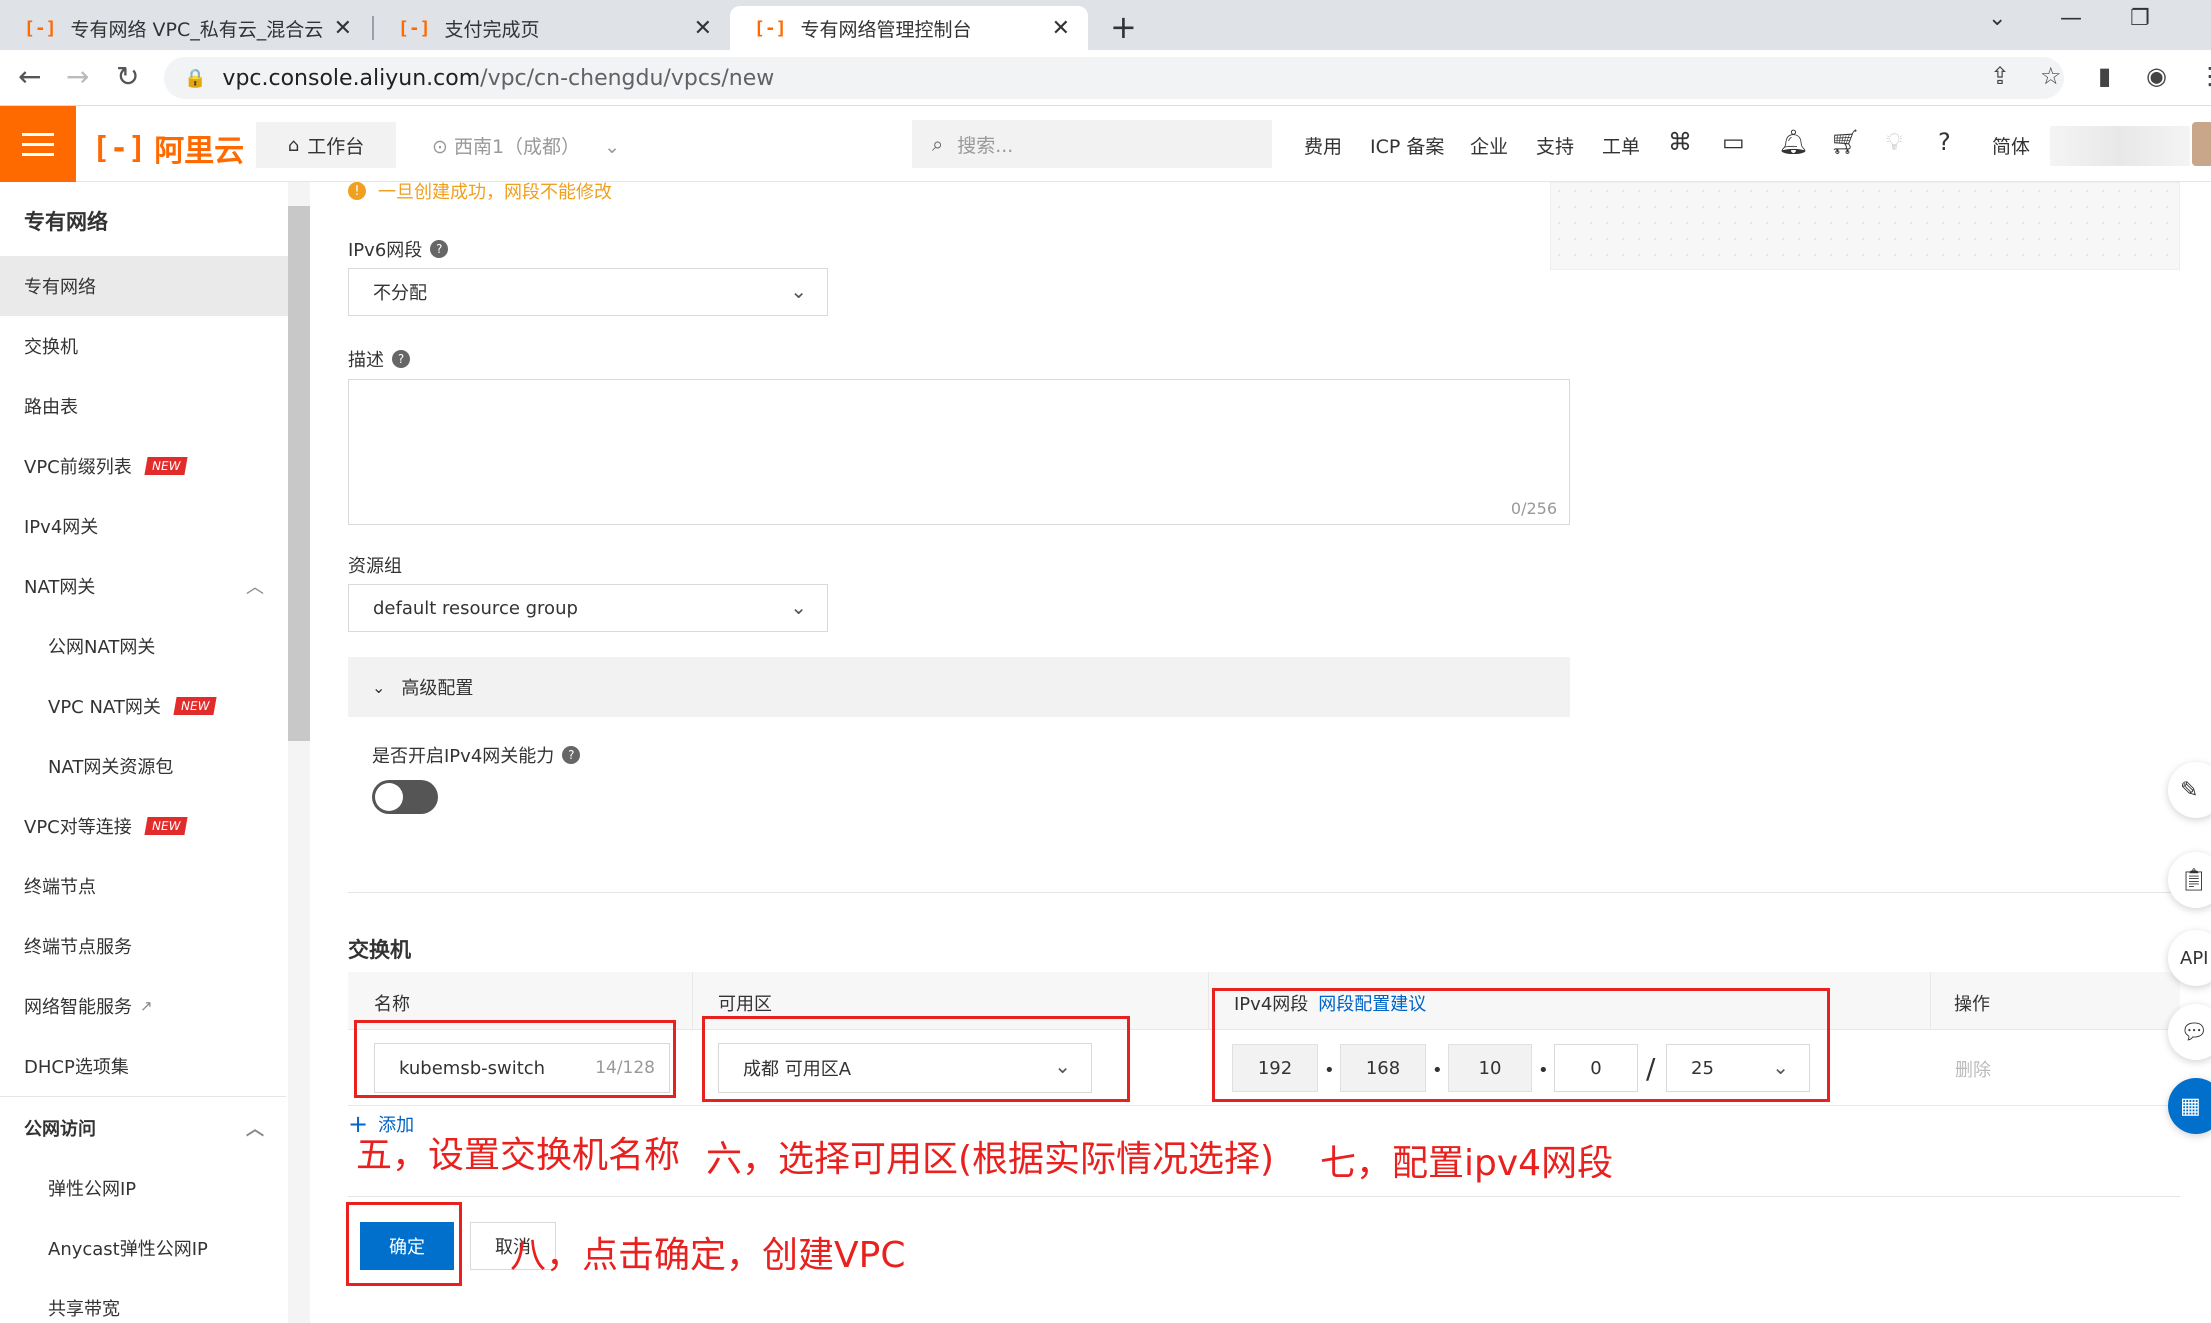  I want to click on minimize-icon: —, so click(2071, 18).